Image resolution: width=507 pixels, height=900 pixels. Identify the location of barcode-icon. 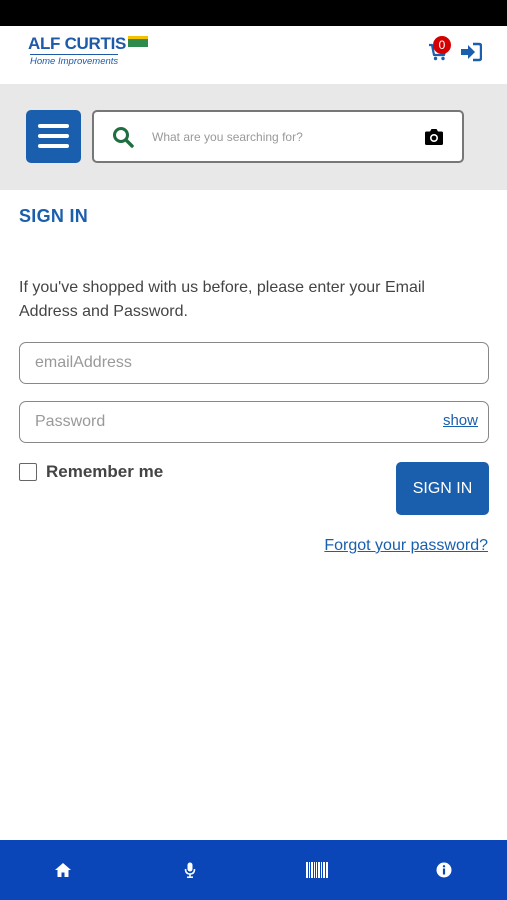
(317, 870).